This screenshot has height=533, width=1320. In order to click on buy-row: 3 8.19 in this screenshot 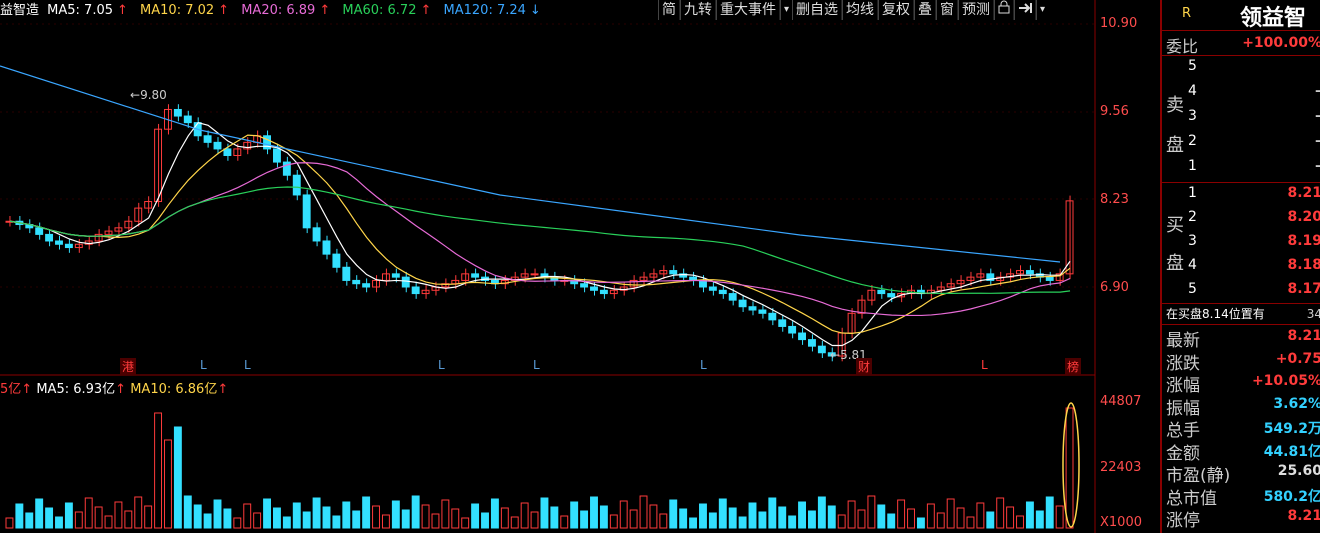, I will do `click(1254, 241)`.